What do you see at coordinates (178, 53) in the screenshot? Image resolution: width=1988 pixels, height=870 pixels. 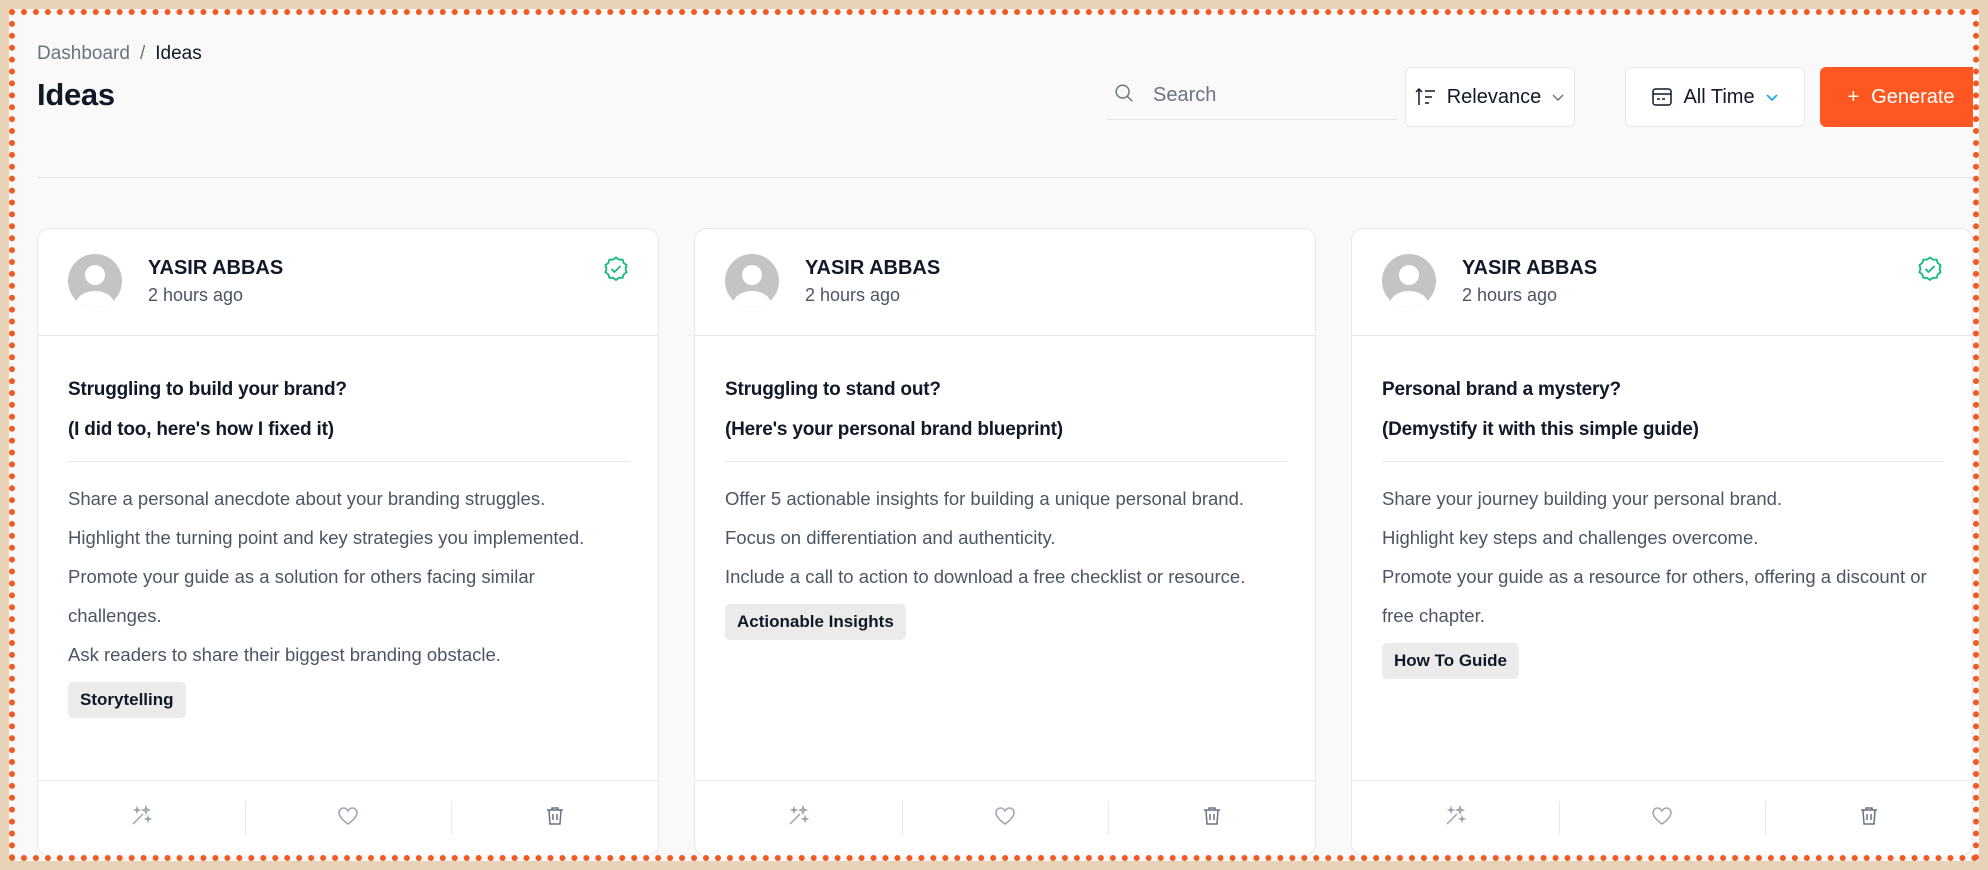 I see `breadcrumb-current: Ideas` at bounding box center [178, 53].